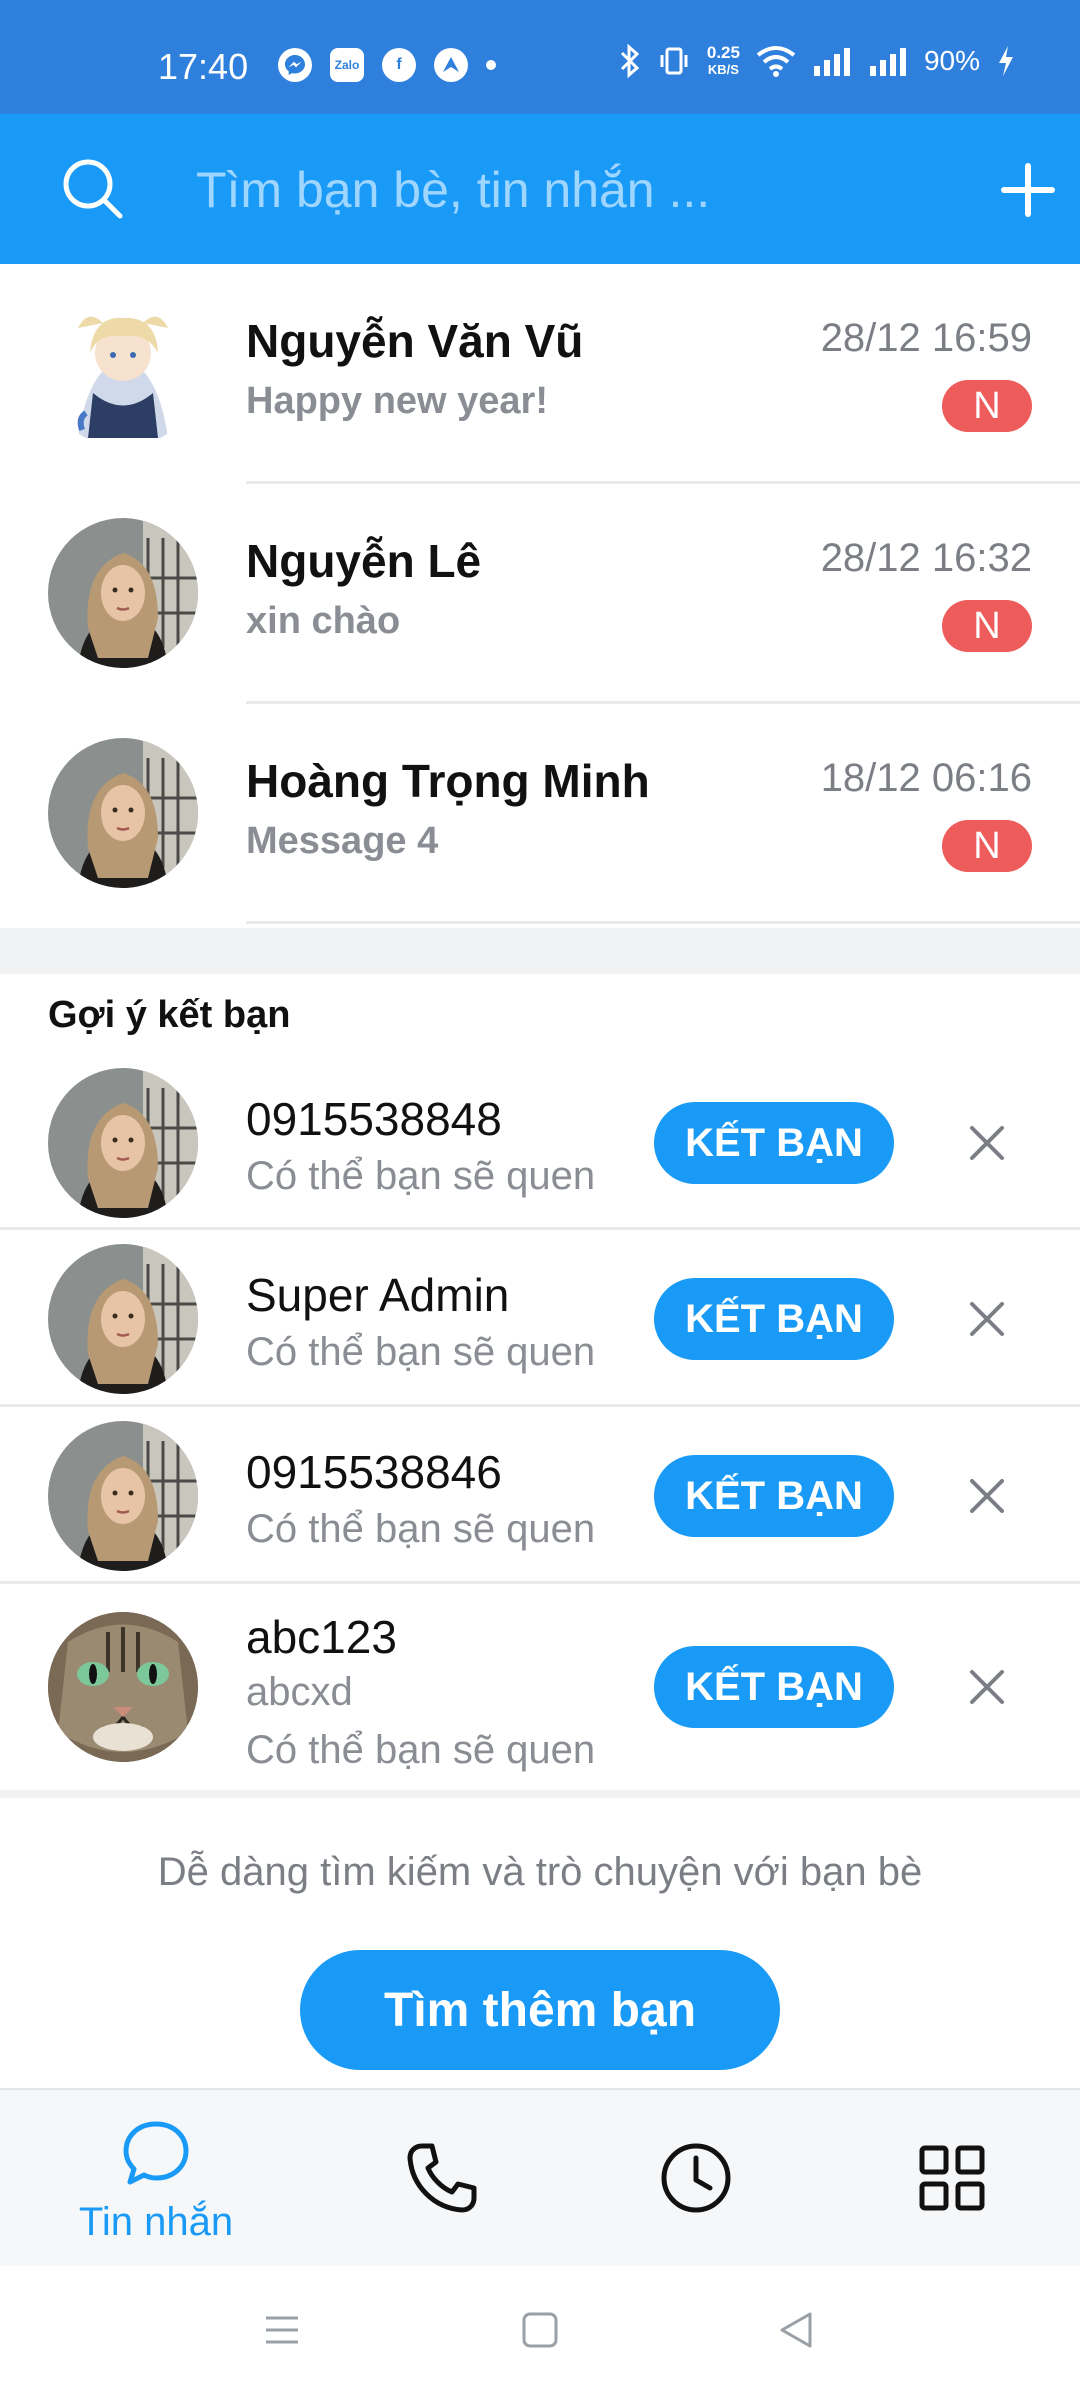  Describe the element at coordinates (540, 1495) in the screenshot. I see `friend-suggestion: 0915538846 Có thể bạn sẽ quen KẾT BẠN` at that location.